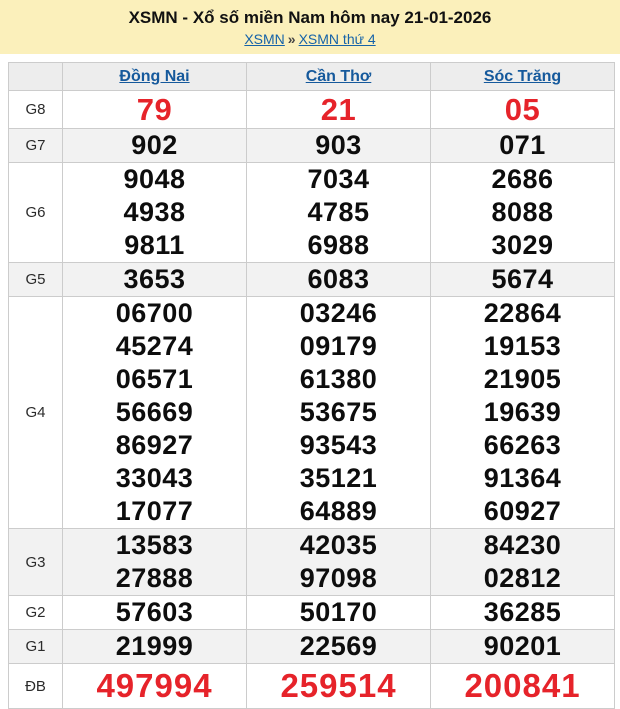 The width and height of the screenshot is (620, 709). What do you see at coordinates (522, 545) in the screenshot?
I see `result-number: 84230` at bounding box center [522, 545].